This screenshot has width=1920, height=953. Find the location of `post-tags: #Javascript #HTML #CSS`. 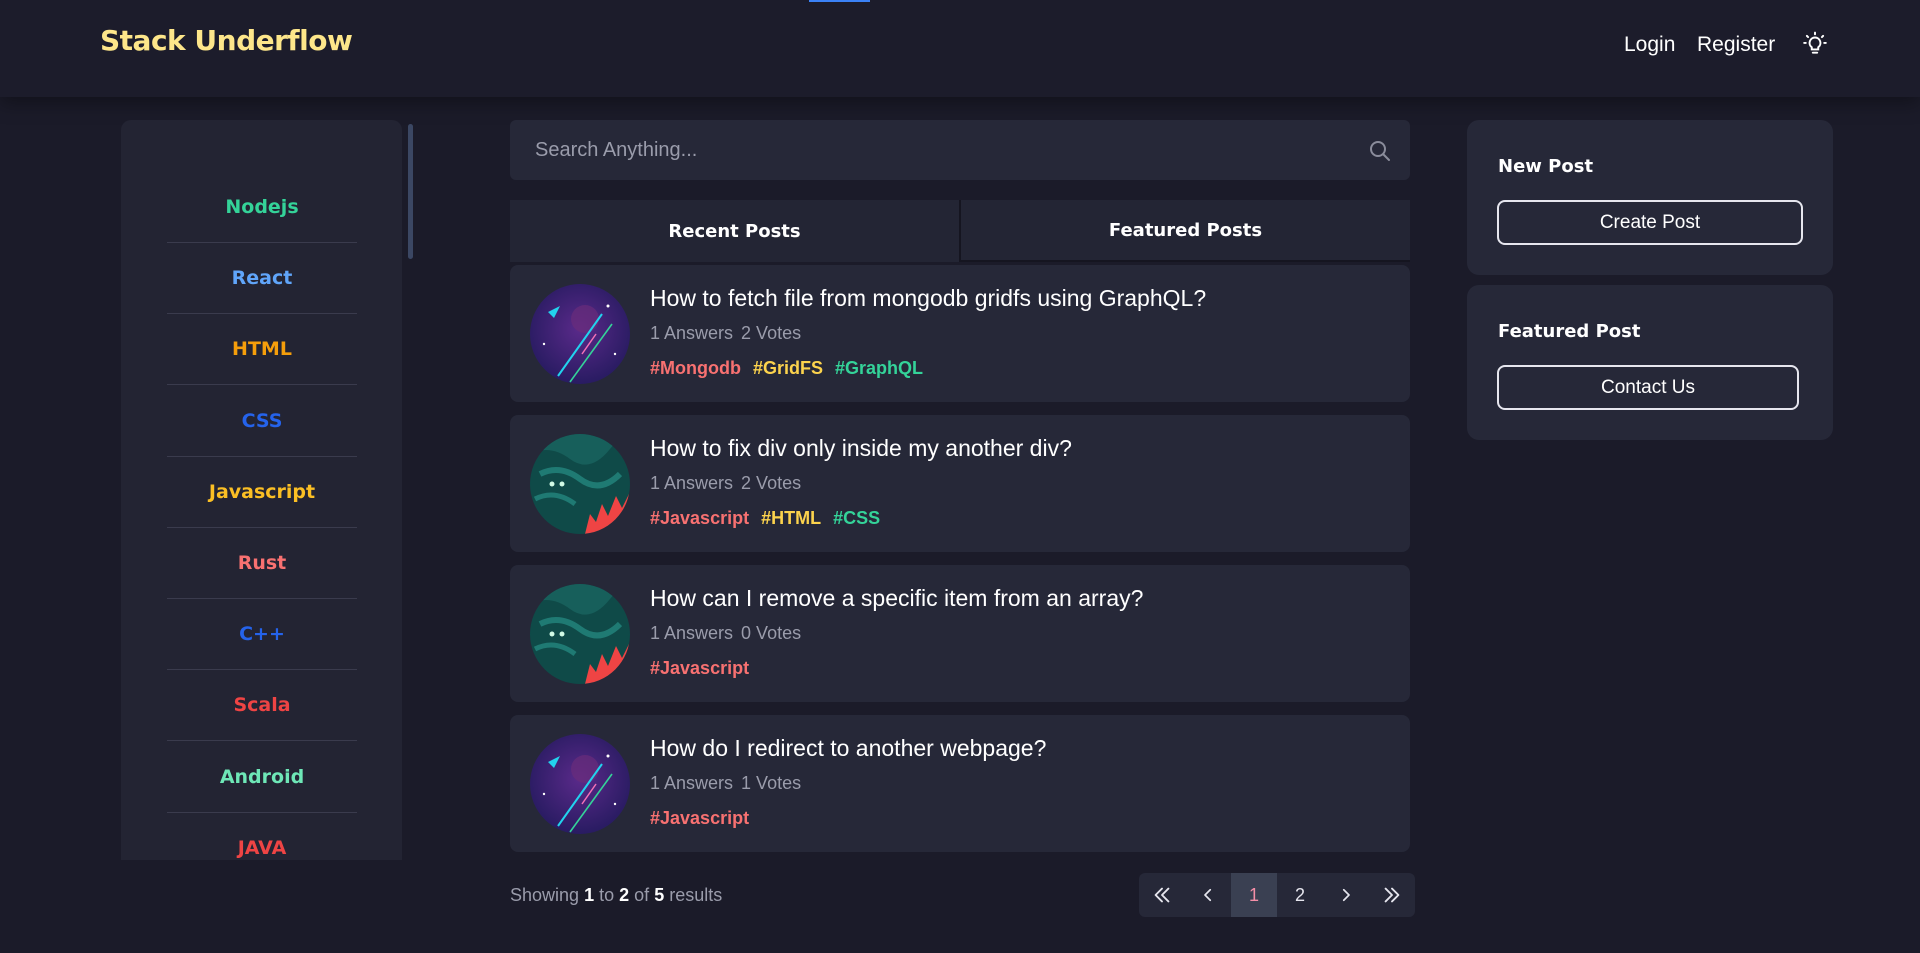

post-tags: #Javascript #HTML #CSS is located at coordinates (771, 518).